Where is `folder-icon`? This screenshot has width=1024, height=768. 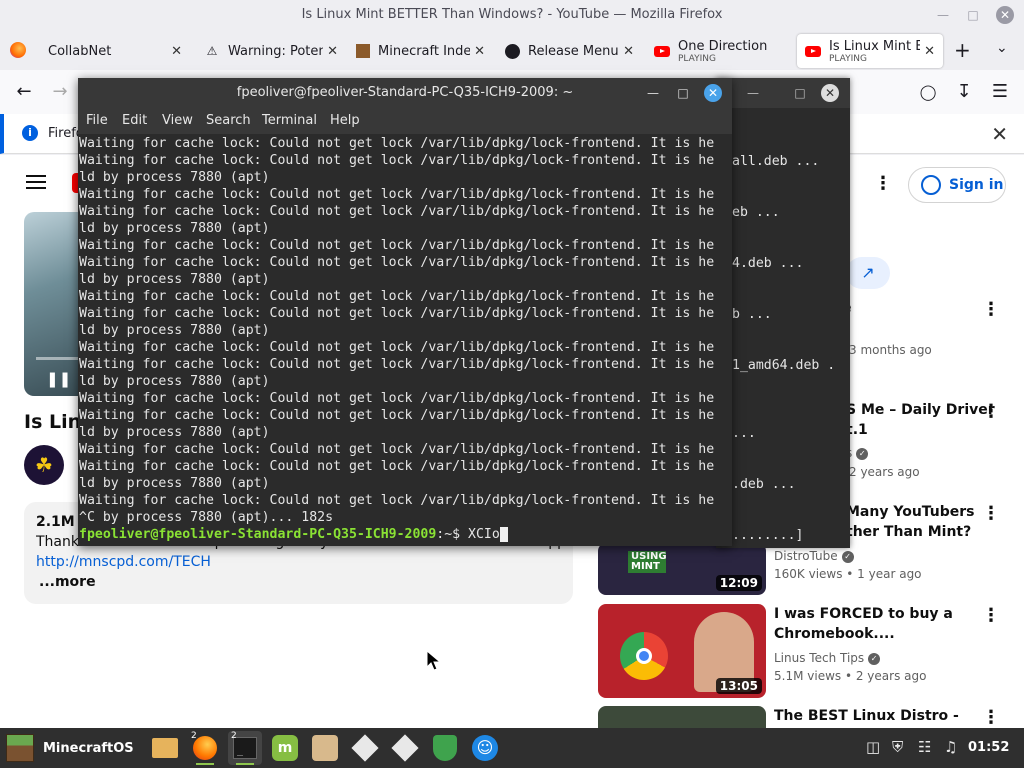
folder-icon is located at coordinates (165, 748).